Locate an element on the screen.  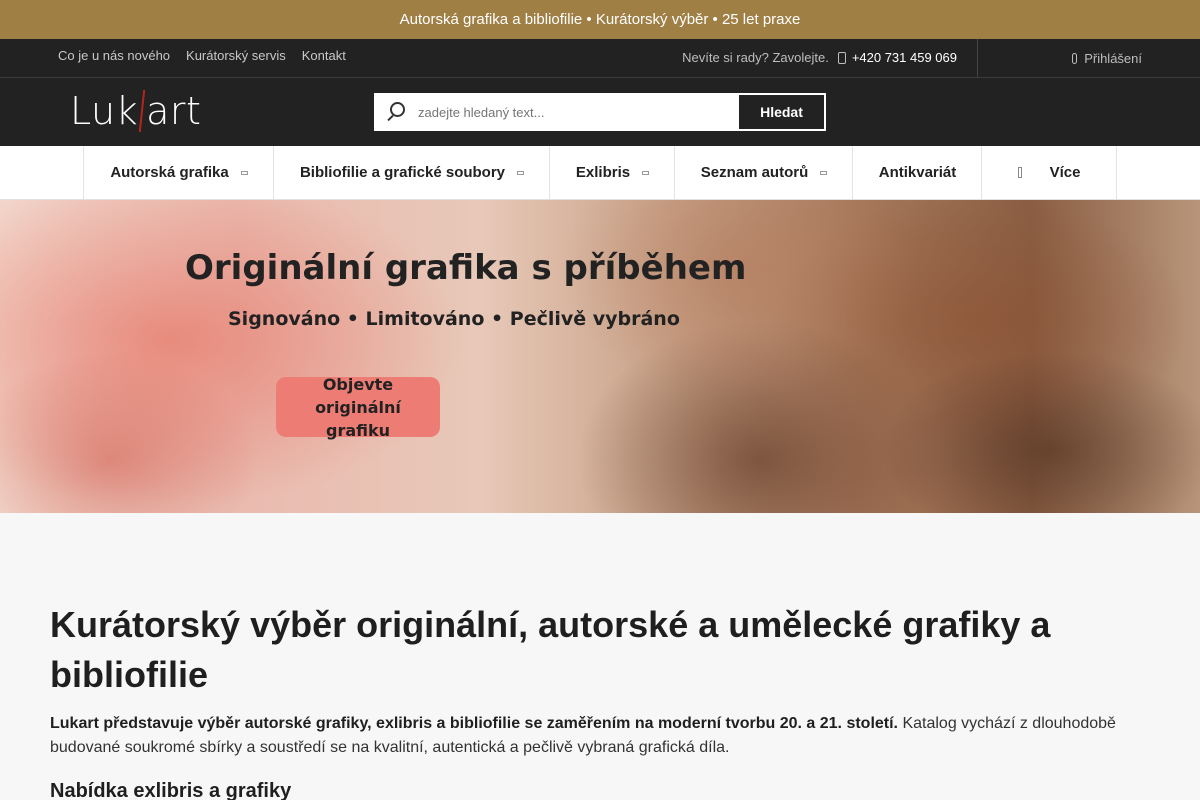
login-label: Přihlášení is located at coordinates (1113, 58).